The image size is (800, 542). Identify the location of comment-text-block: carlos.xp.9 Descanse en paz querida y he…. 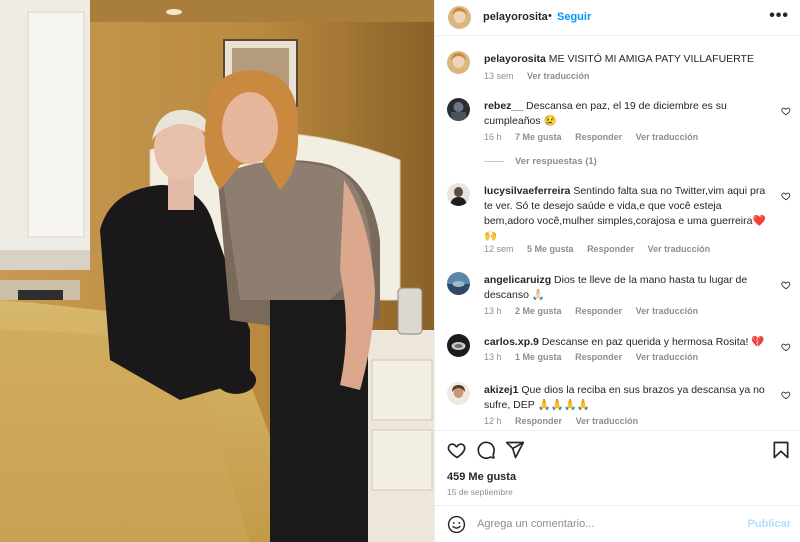
(629, 342).